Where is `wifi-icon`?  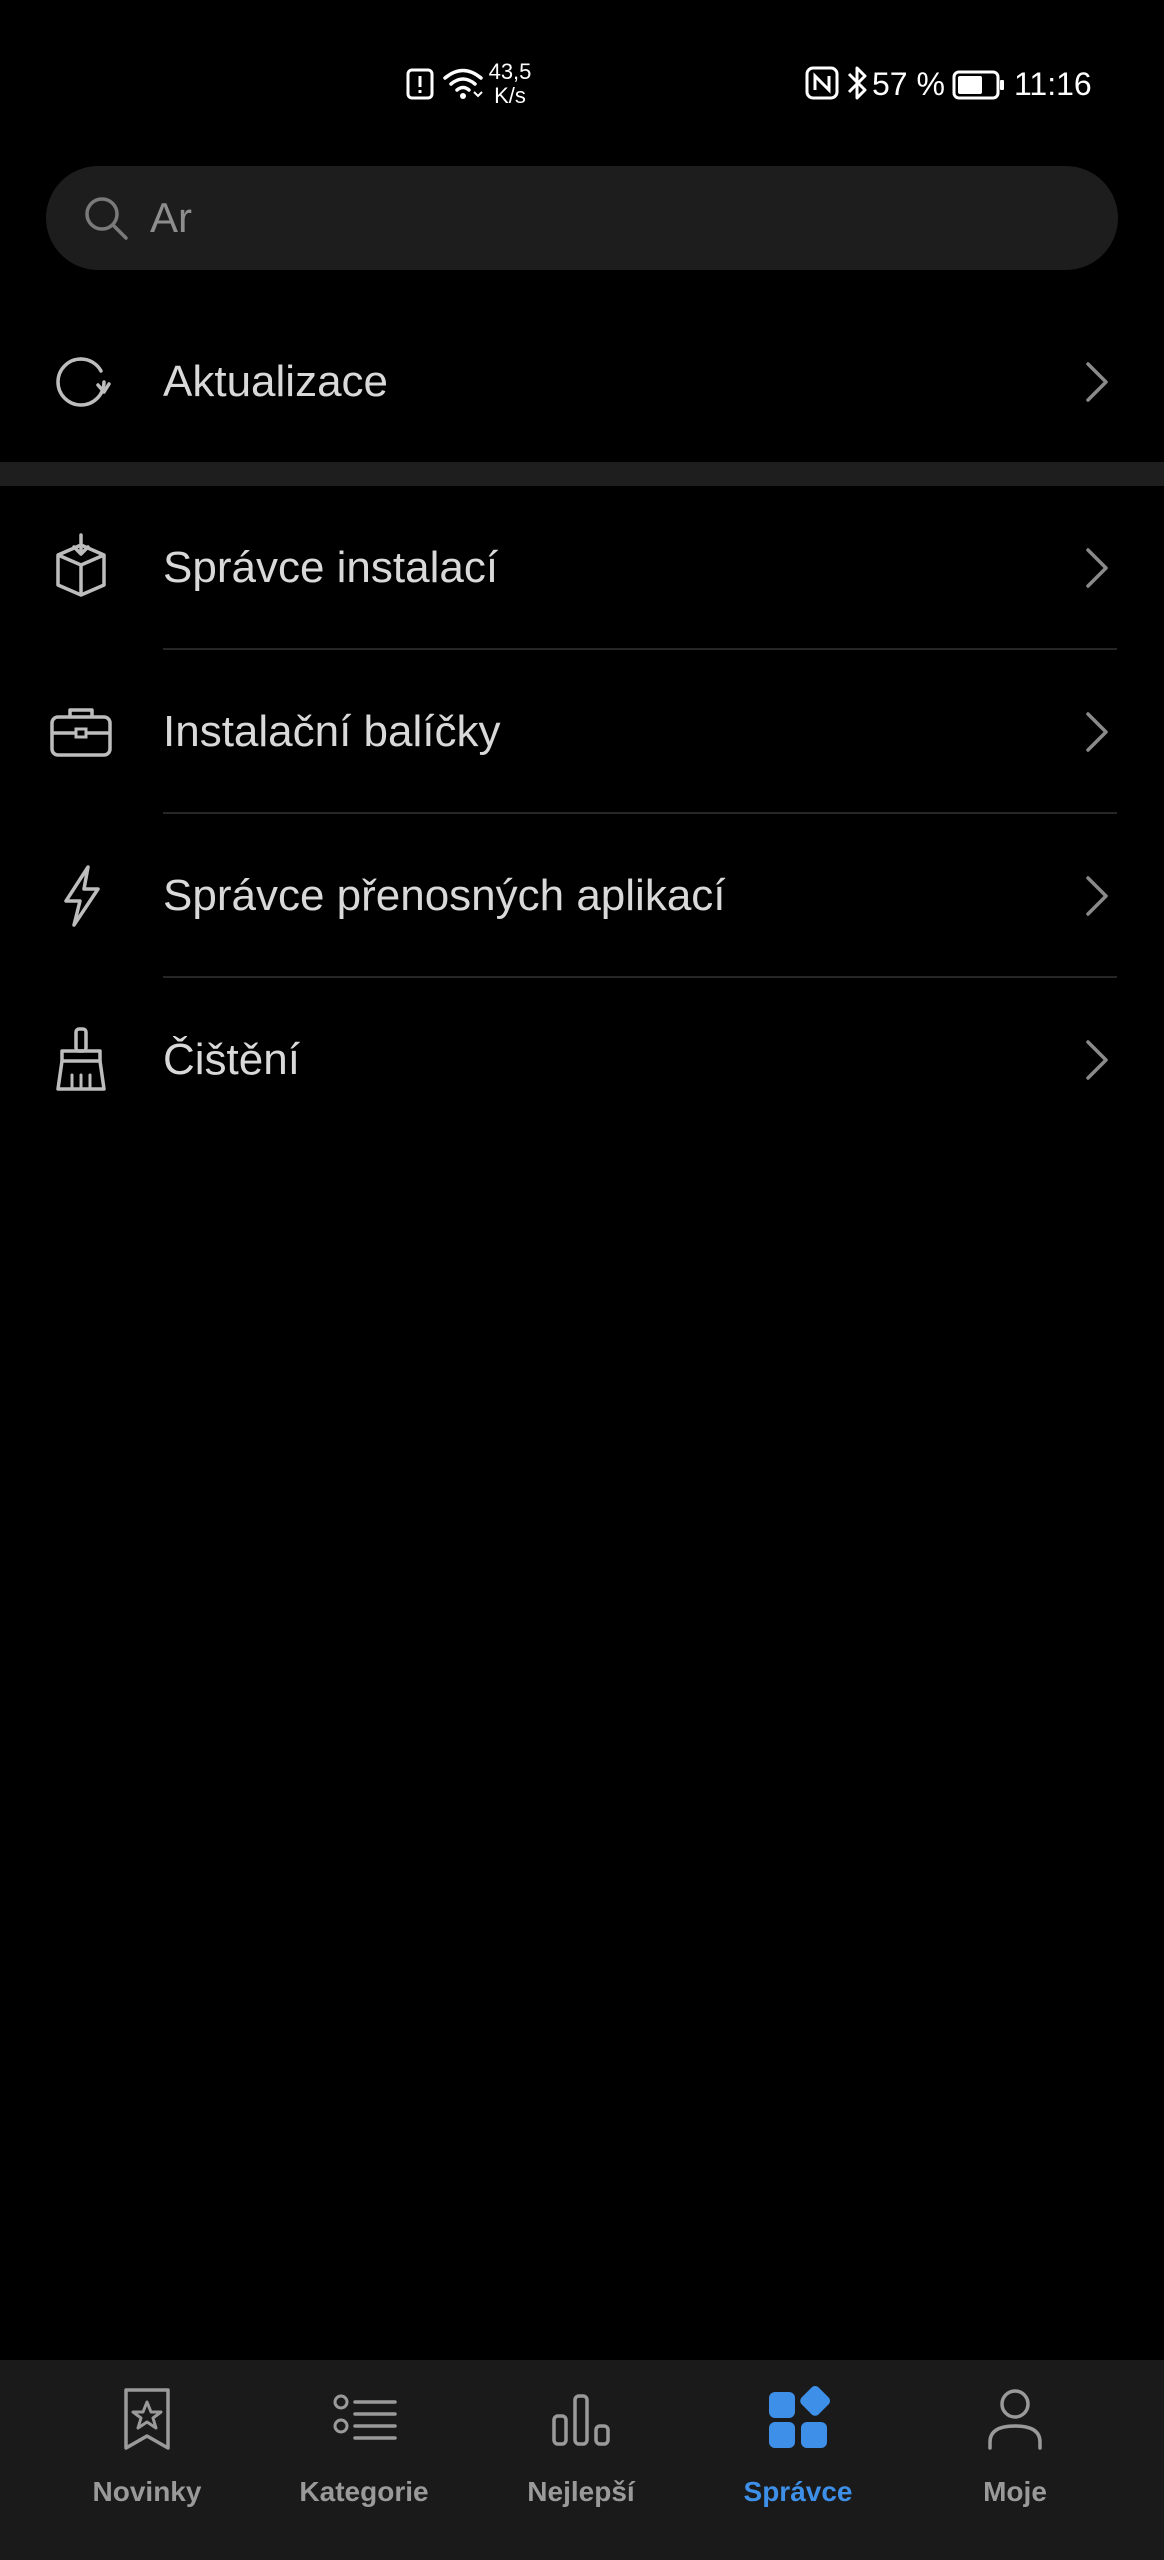
wifi-icon is located at coordinates (463, 83).